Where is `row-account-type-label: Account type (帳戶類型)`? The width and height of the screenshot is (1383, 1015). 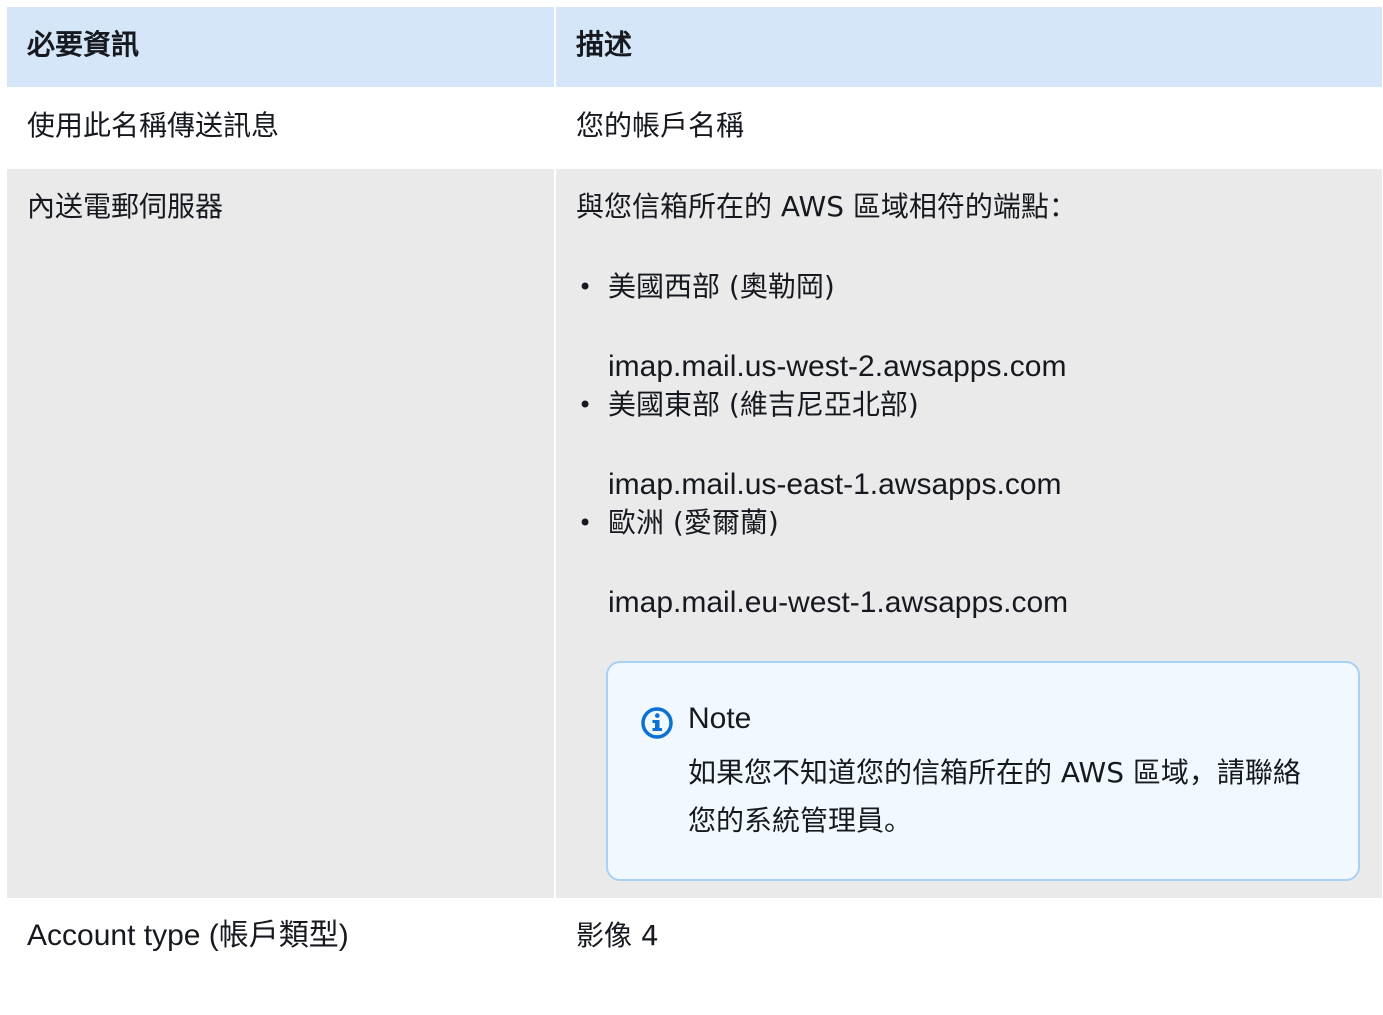
row-account-type-label: Account type (帳戶類型) is located at coordinates (281, 935).